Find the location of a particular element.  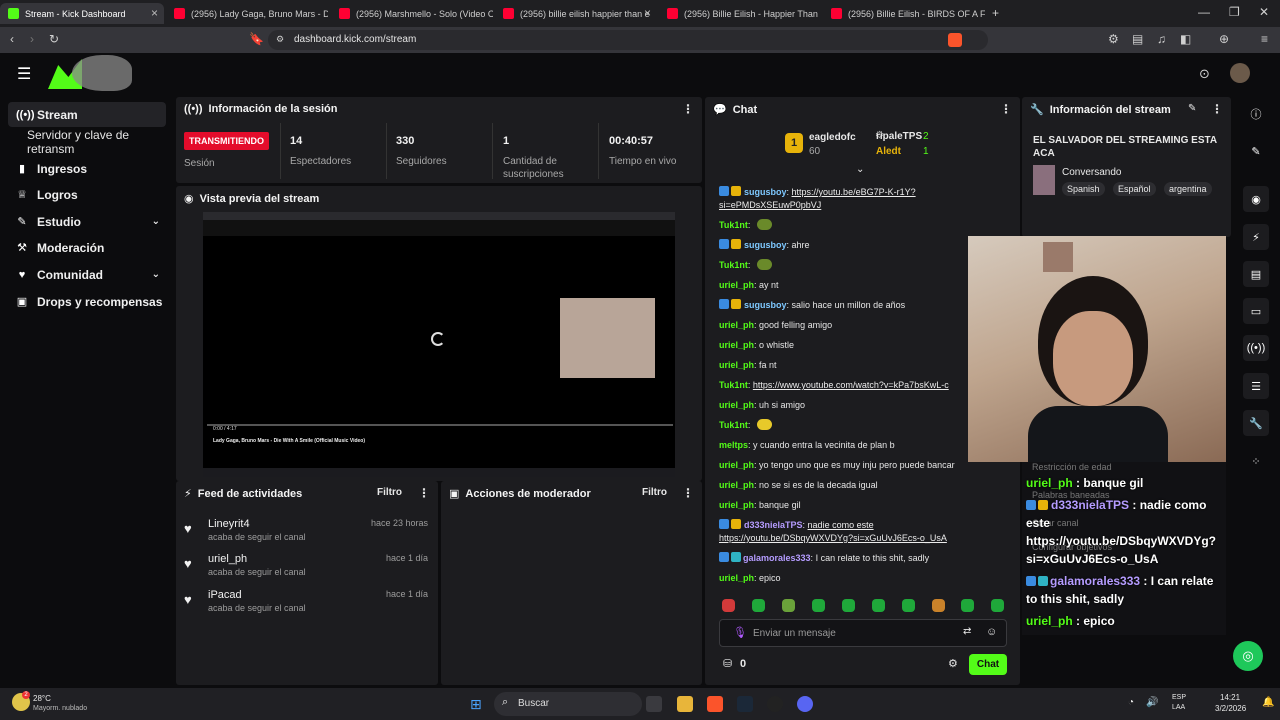

wallet-icon: ⊕ is located at coordinates (1224, 39).